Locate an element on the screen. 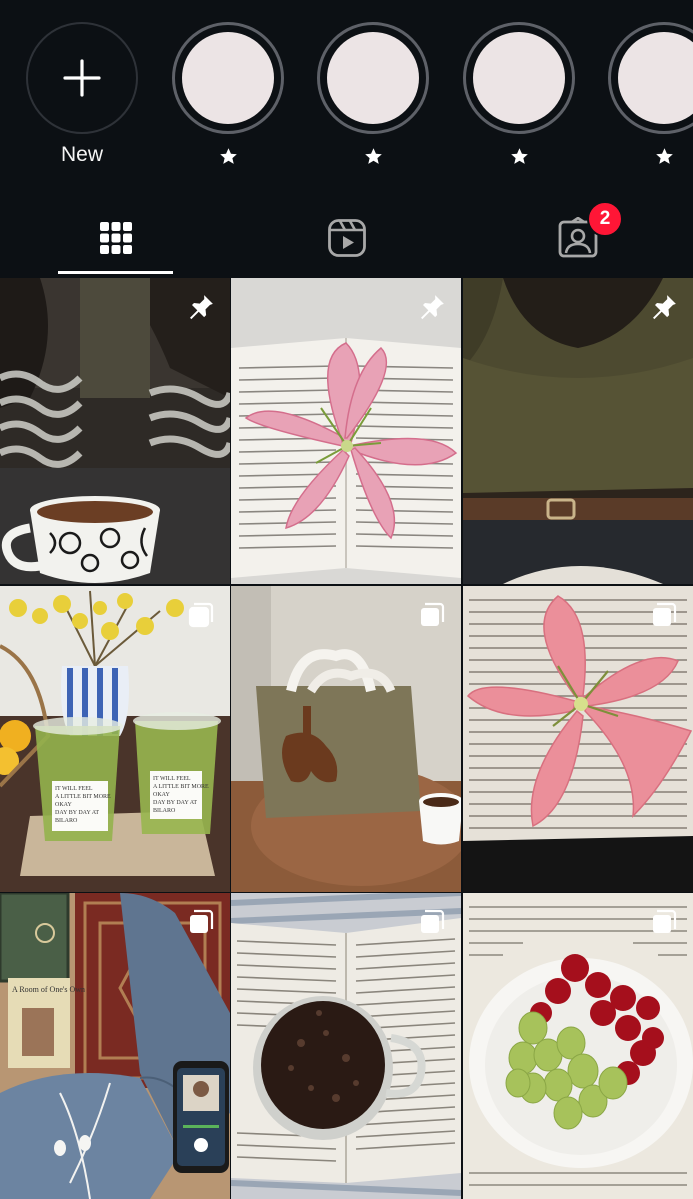  grid-post-7: A Room of One's Own is located at coordinates (115, 1046).